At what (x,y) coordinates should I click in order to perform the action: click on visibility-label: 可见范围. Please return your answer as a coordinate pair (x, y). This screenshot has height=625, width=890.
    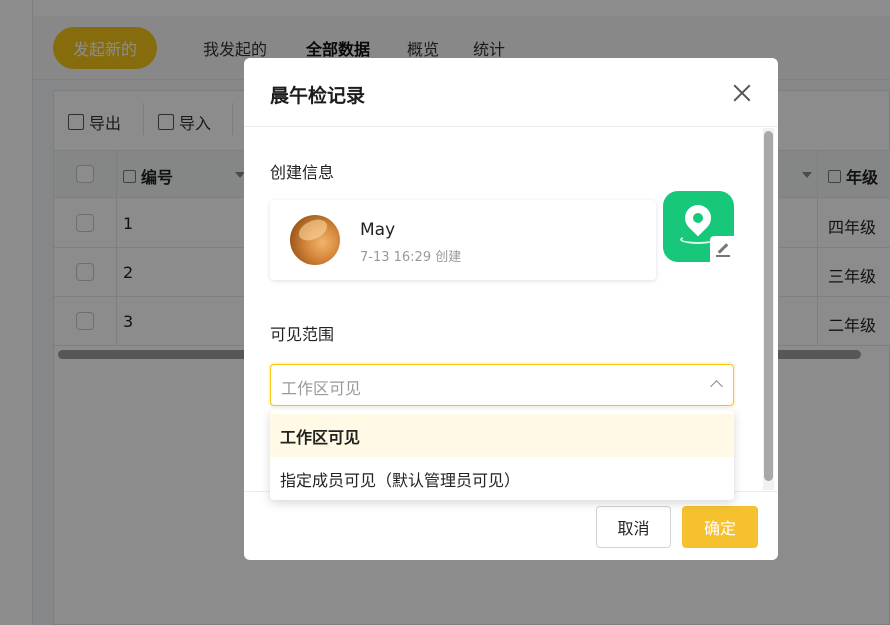
    Looking at the image, I should click on (302, 334).